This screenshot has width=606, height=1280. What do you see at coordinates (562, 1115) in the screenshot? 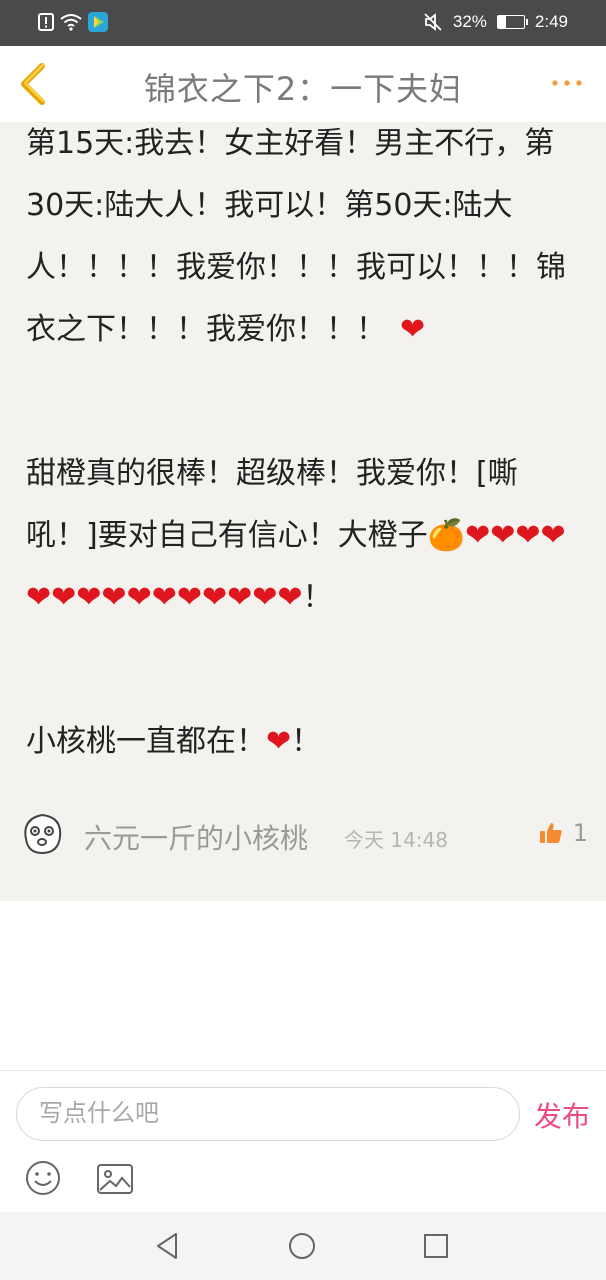
I see `publish-button: 发布` at bounding box center [562, 1115].